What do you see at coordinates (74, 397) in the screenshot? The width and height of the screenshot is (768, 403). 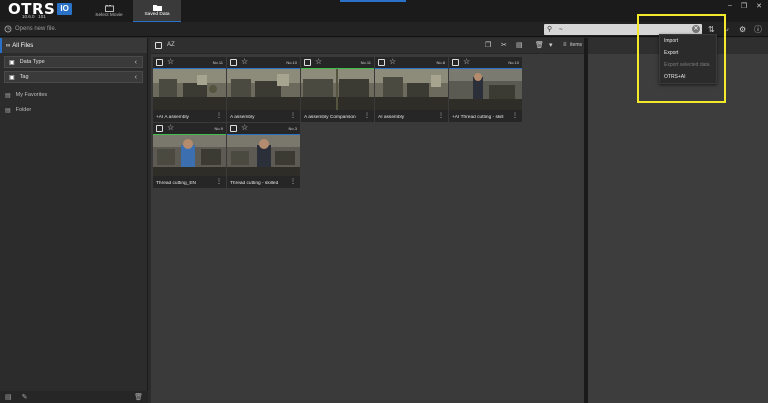 I see `sidebar-footer: ▤ ✎ 🗑` at bounding box center [74, 397].